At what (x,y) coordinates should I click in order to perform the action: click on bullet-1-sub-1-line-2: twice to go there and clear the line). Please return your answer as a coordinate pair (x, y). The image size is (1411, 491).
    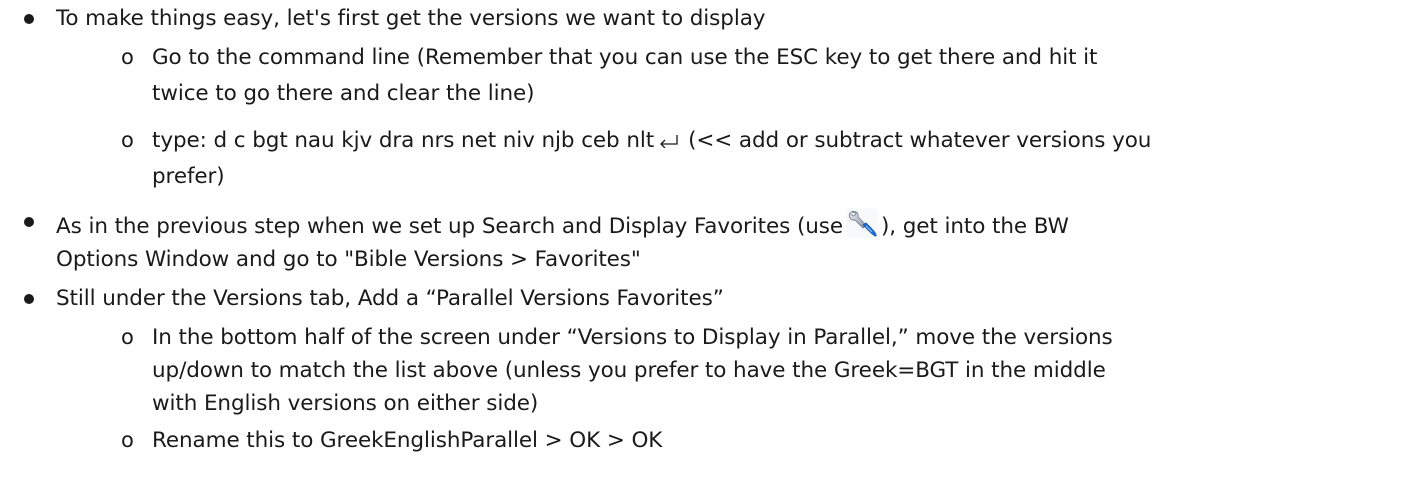
    Looking at the image, I should click on (343, 93).